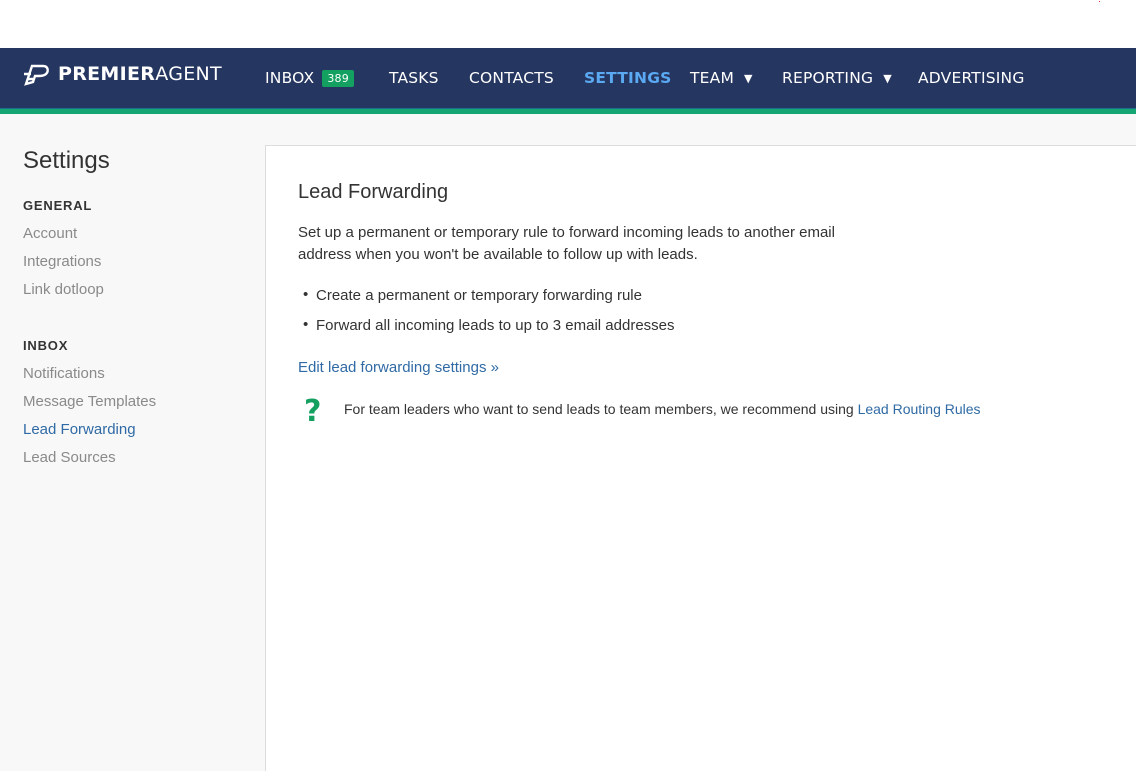  I want to click on nav-settings: SETTINGS, so click(627, 78).